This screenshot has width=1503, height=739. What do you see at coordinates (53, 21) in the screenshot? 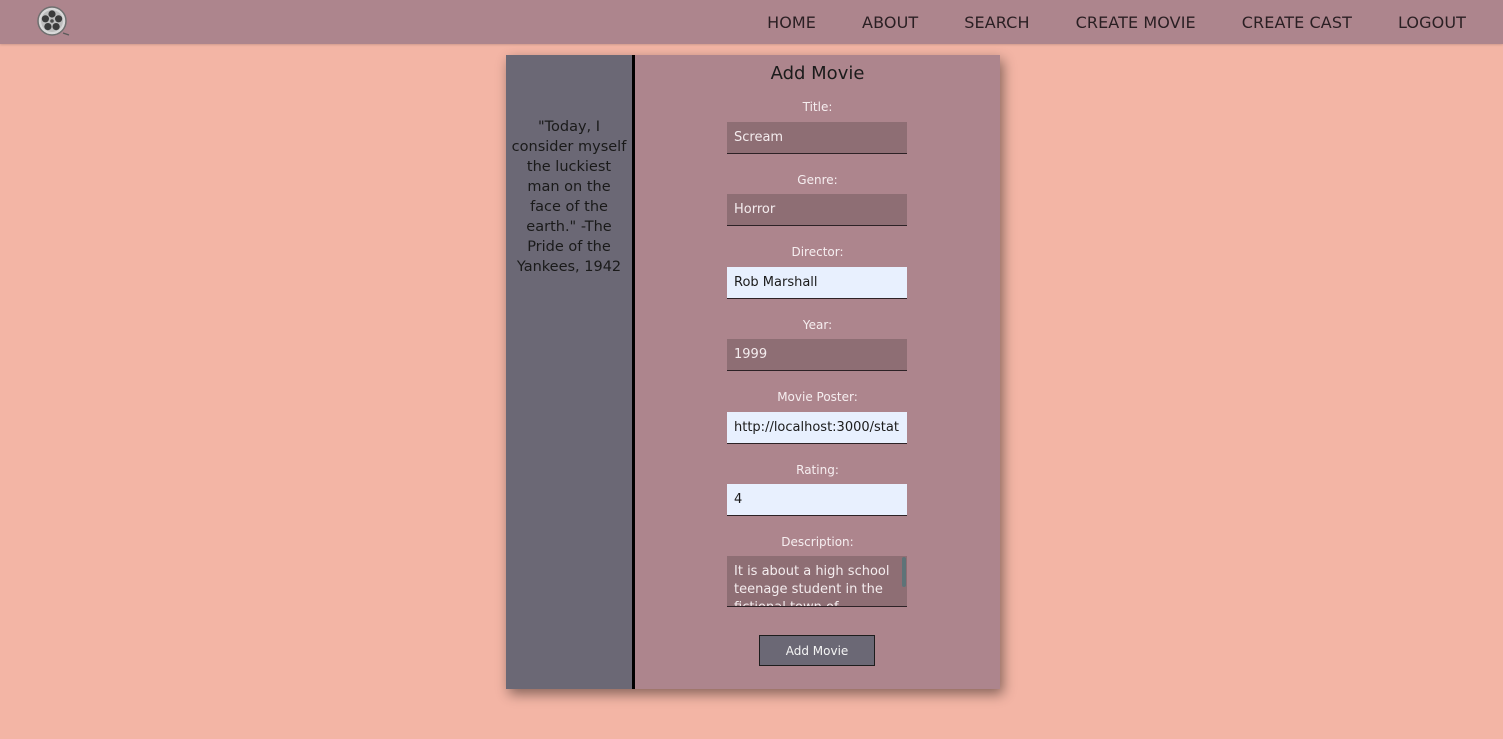
I see `film-reel-icon` at bounding box center [53, 21].